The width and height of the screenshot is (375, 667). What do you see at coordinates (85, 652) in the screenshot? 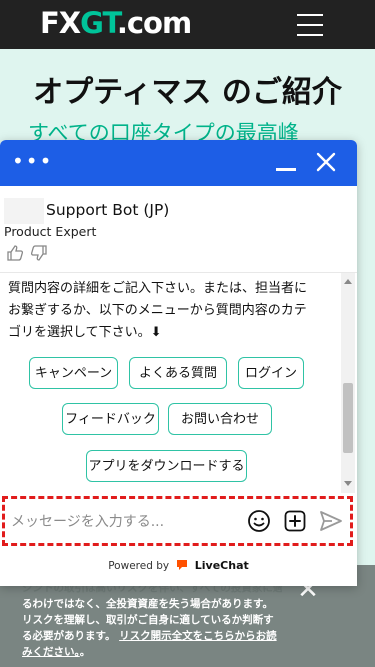
I see `risk-notice-end: 。` at bounding box center [85, 652].